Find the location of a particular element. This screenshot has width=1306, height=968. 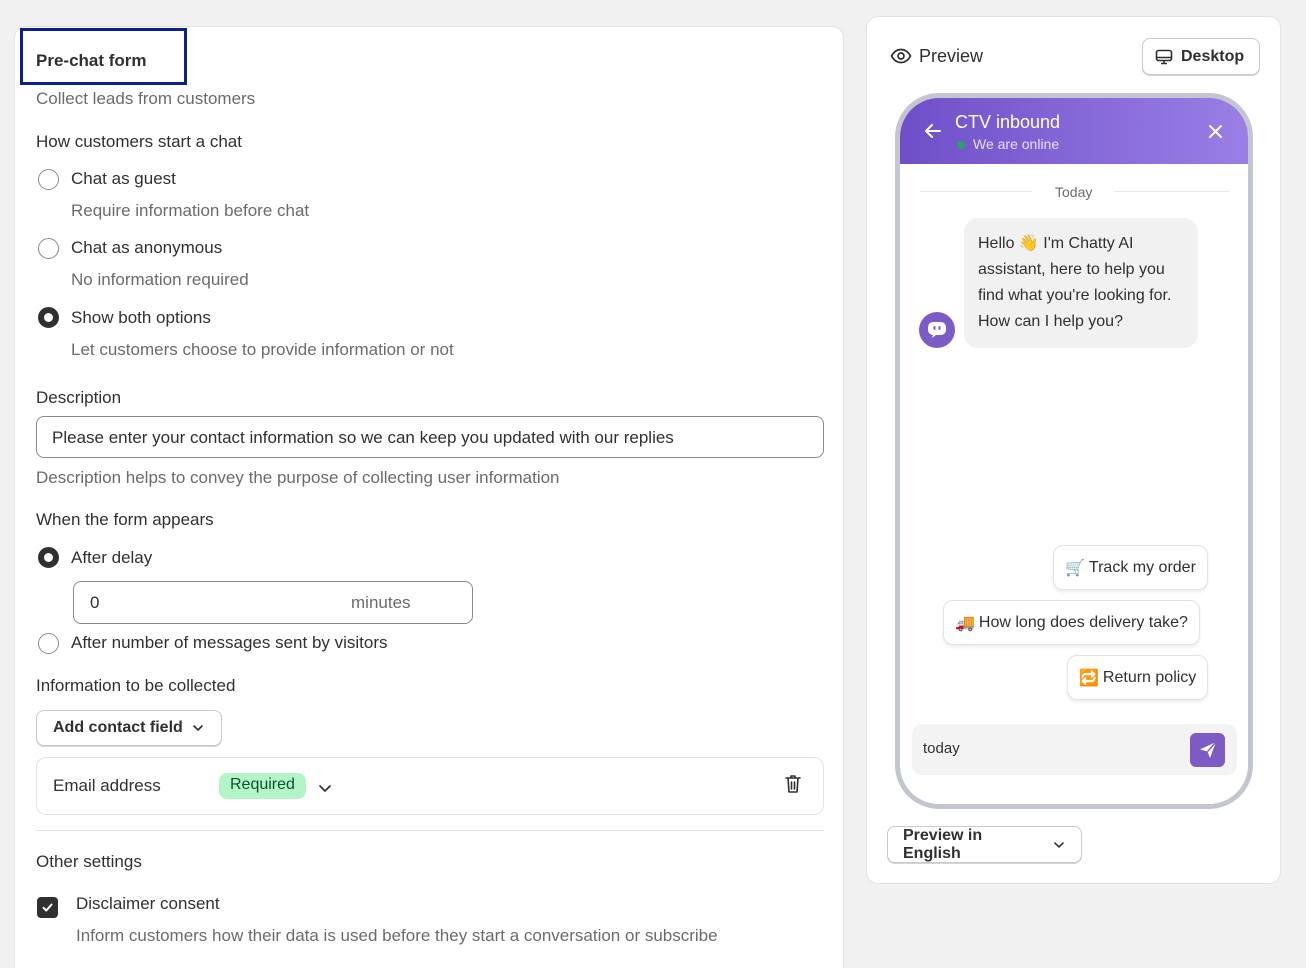

page-subtitle: Collect leads from customers is located at coordinates (146, 98).